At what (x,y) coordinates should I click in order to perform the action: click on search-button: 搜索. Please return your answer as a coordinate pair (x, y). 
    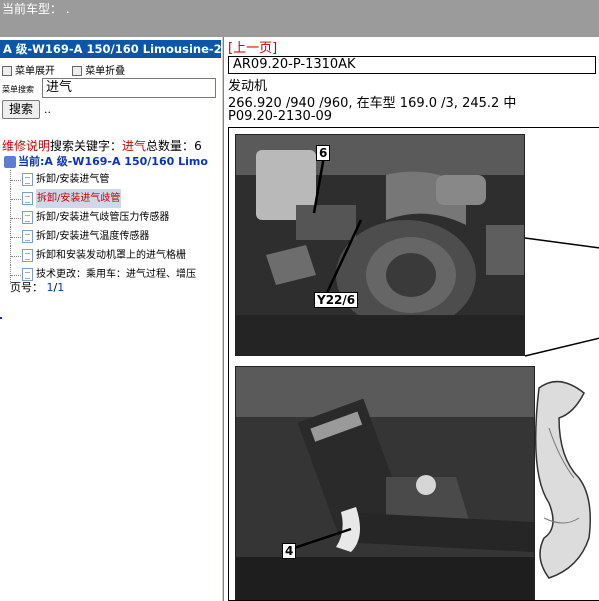
    Looking at the image, I should click on (21, 109).